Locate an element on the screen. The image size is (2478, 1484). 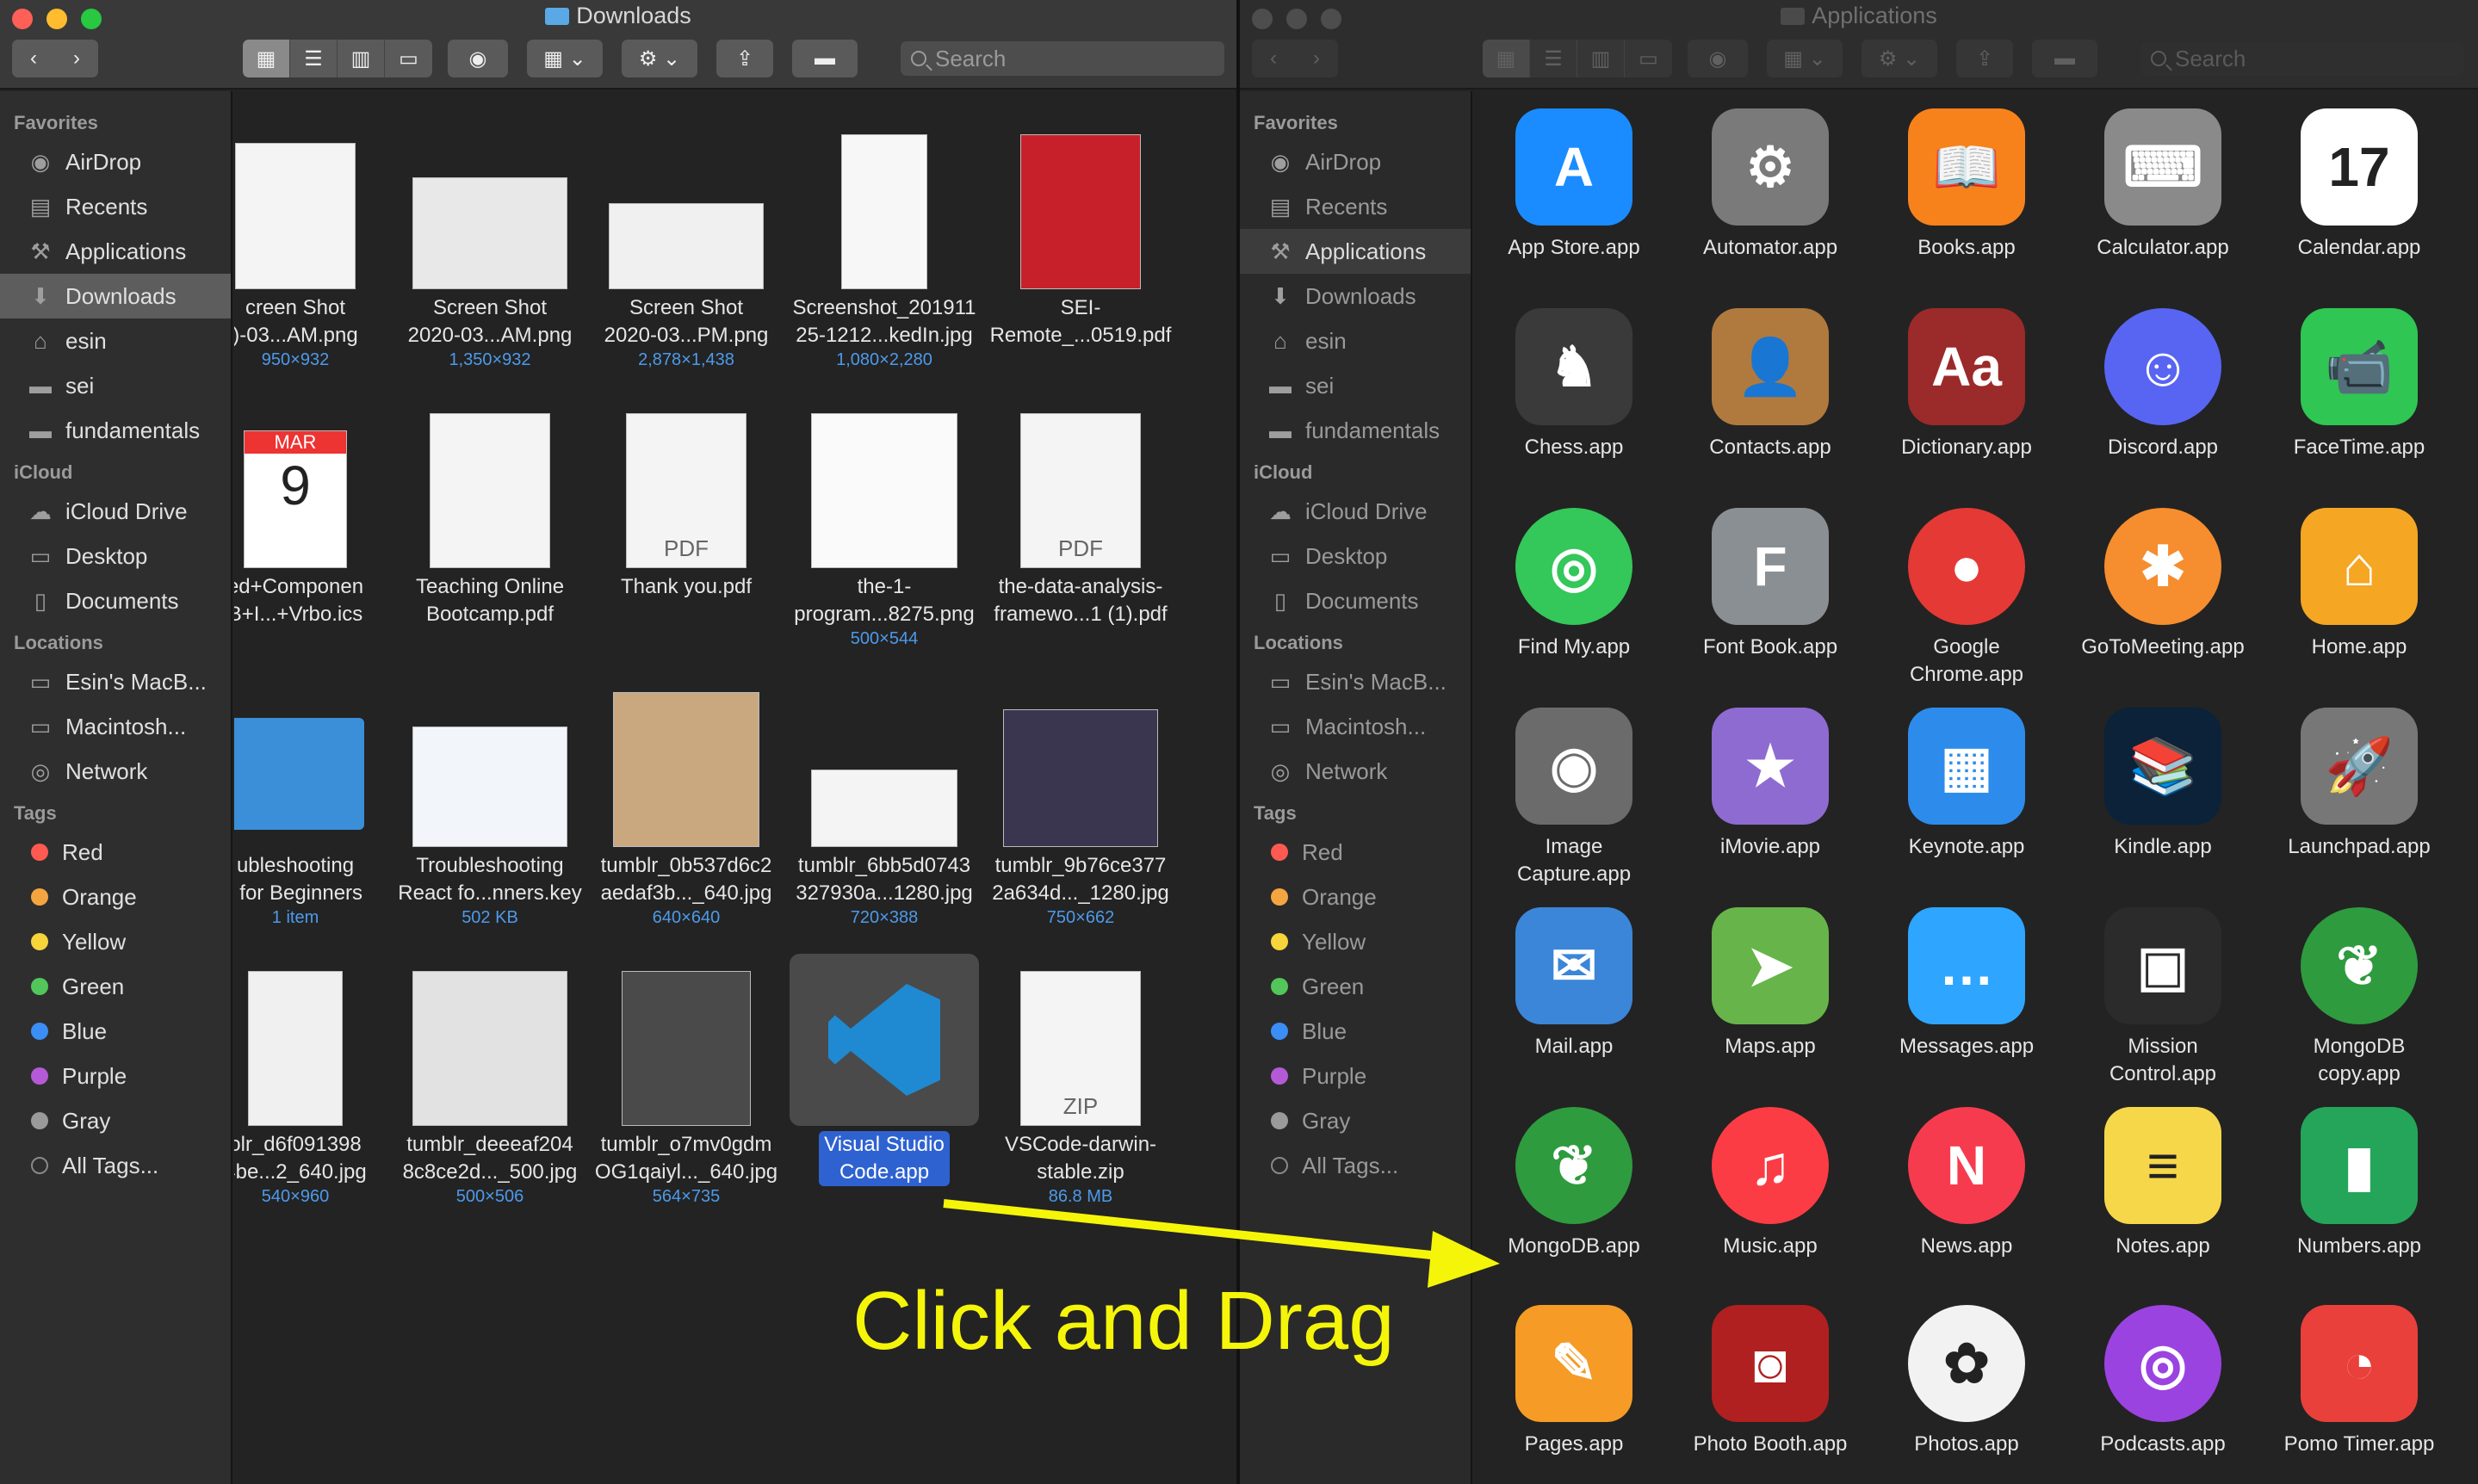
annotation-text: Click and Drag is located at coordinates (1123, 1321).